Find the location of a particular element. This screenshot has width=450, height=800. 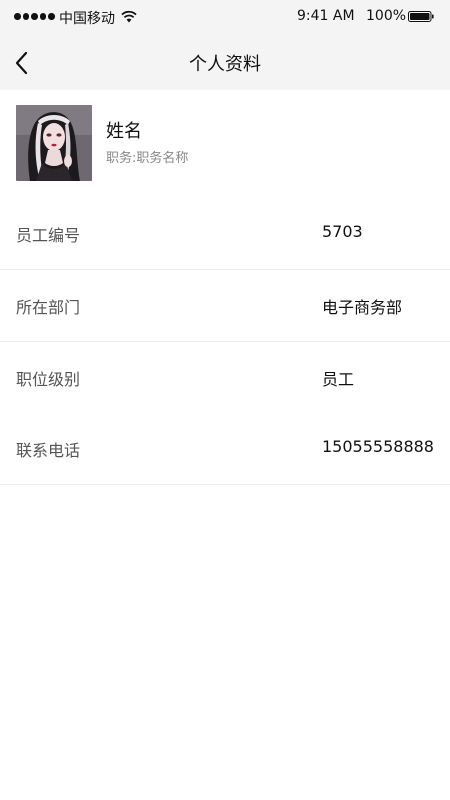

signal-icon is located at coordinates (34, 16).